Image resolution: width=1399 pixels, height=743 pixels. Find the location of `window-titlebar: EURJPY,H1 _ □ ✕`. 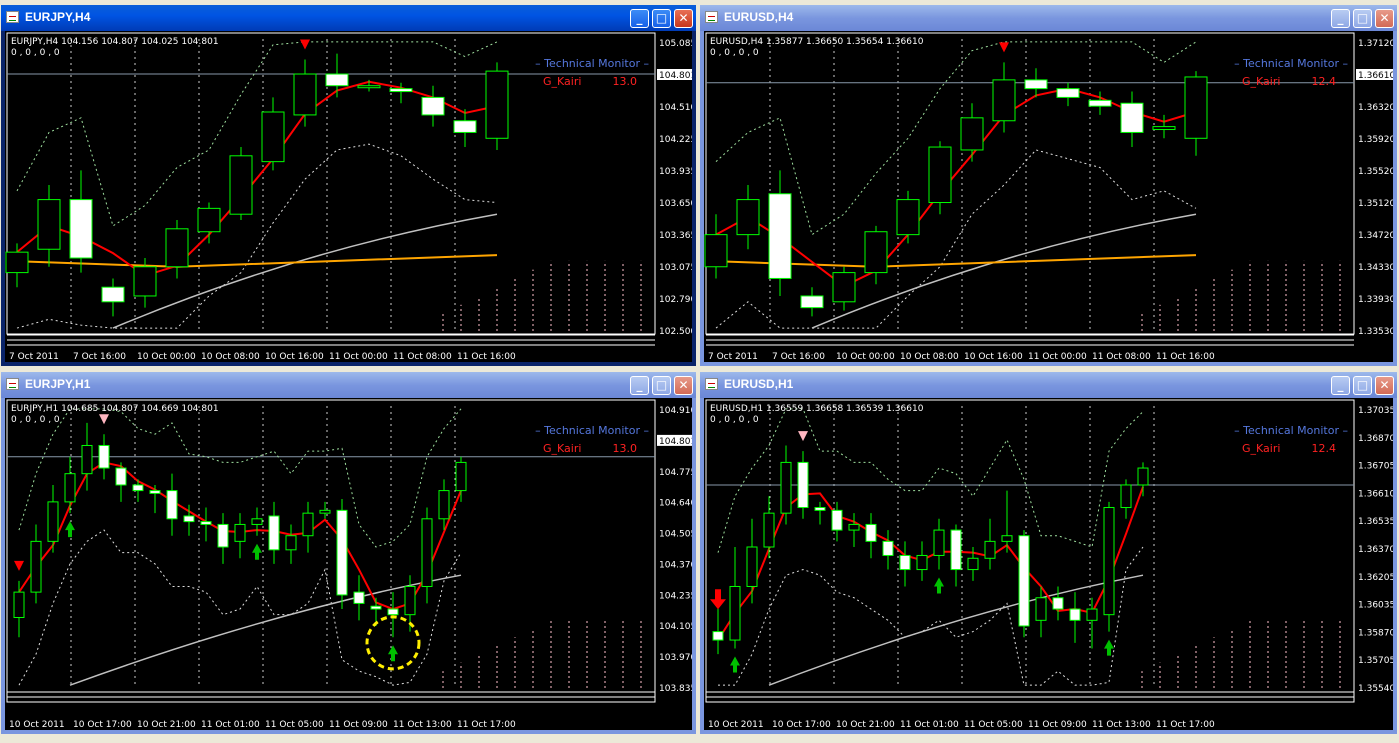

window-titlebar: EURJPY,H1 _ □ ✕ is located at coordinates (348, 385).